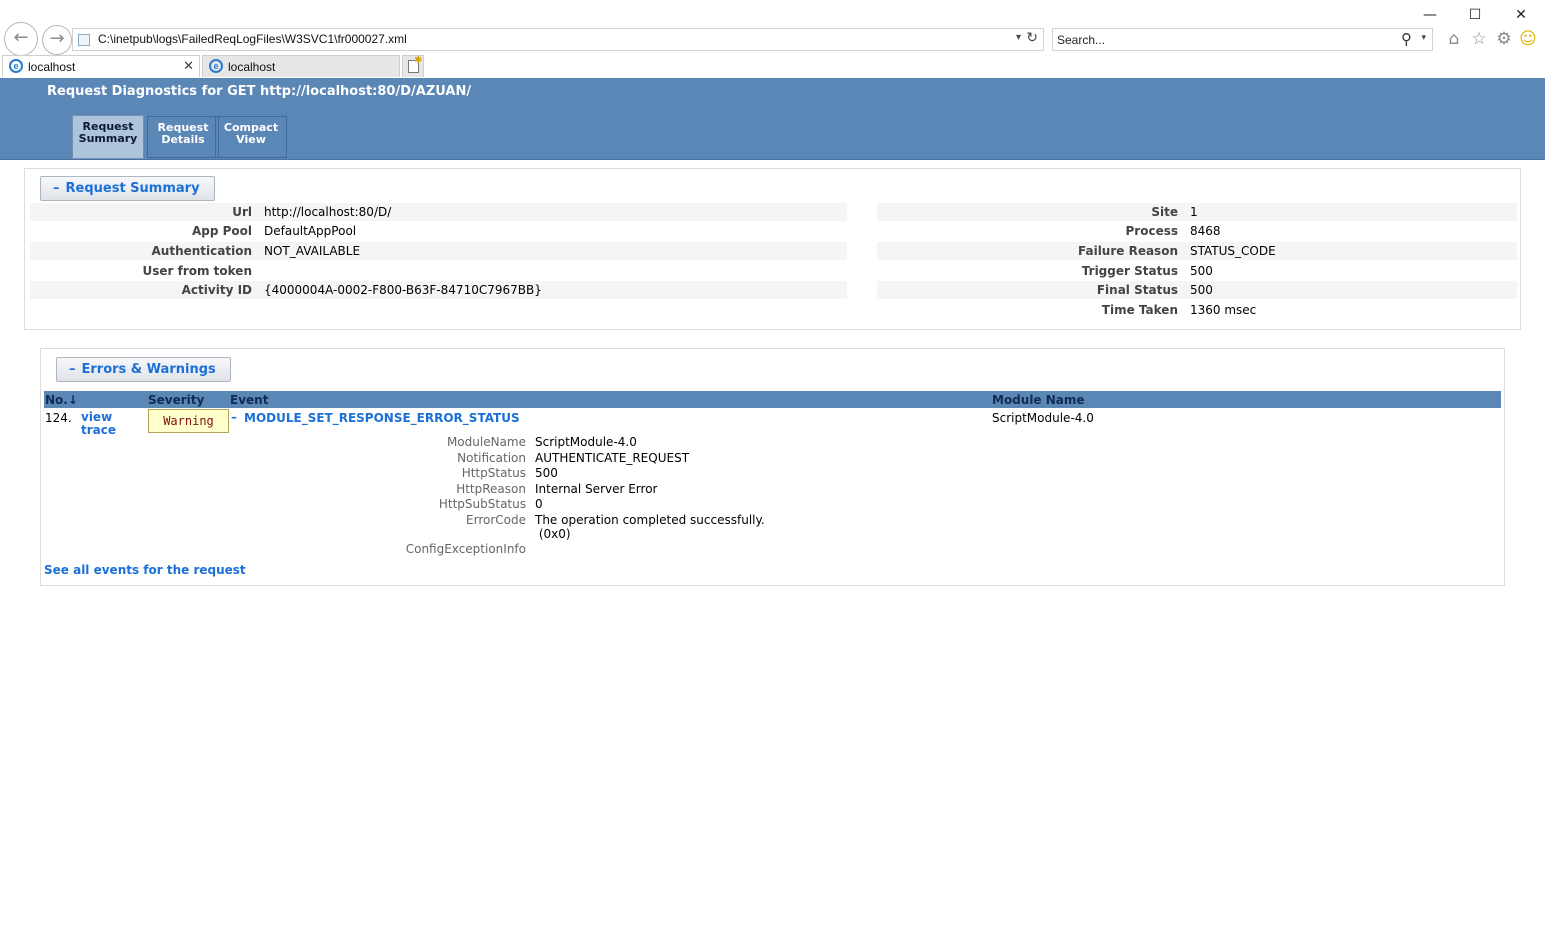 This screenshot has height=932, width=1545. Describe the element at coordinates (132, 188) in the screenshot. I see `section-heading: Request Summary` at that location.